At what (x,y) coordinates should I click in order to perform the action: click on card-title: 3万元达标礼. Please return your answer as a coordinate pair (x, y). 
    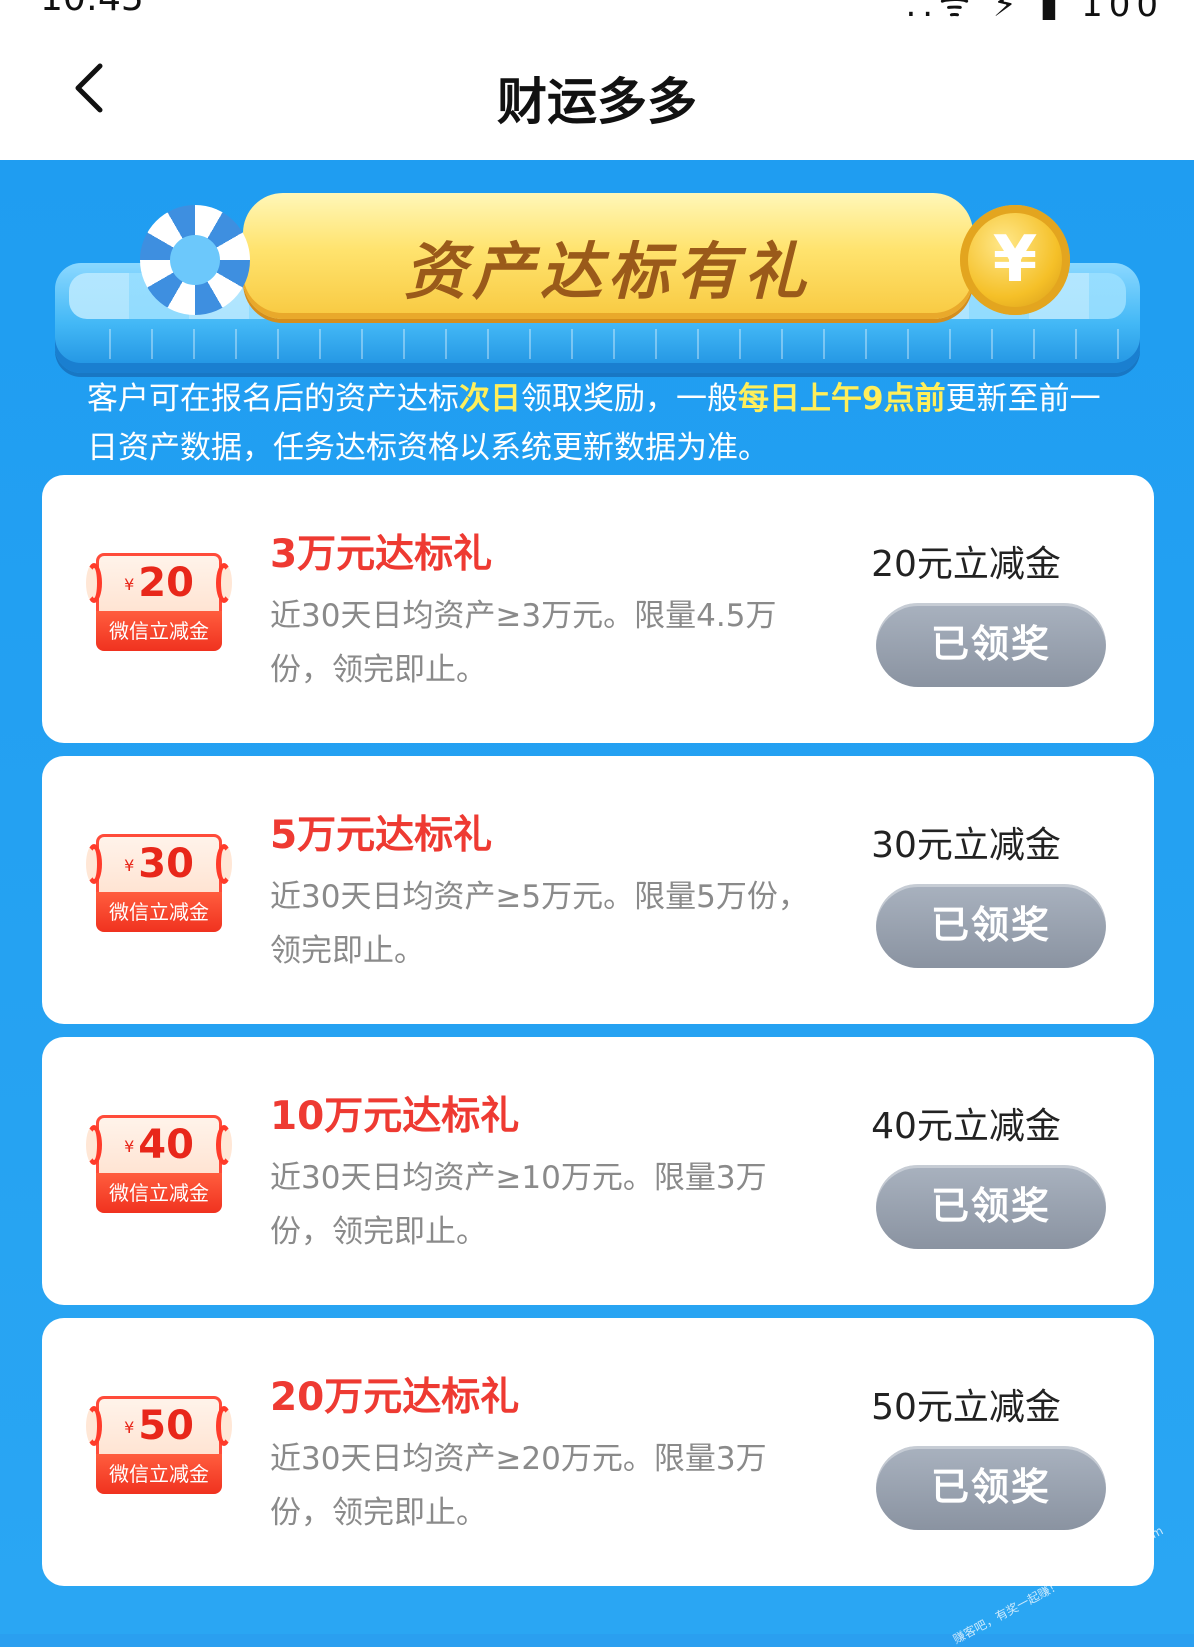
    Looking at the image, I should click on (381, 554).